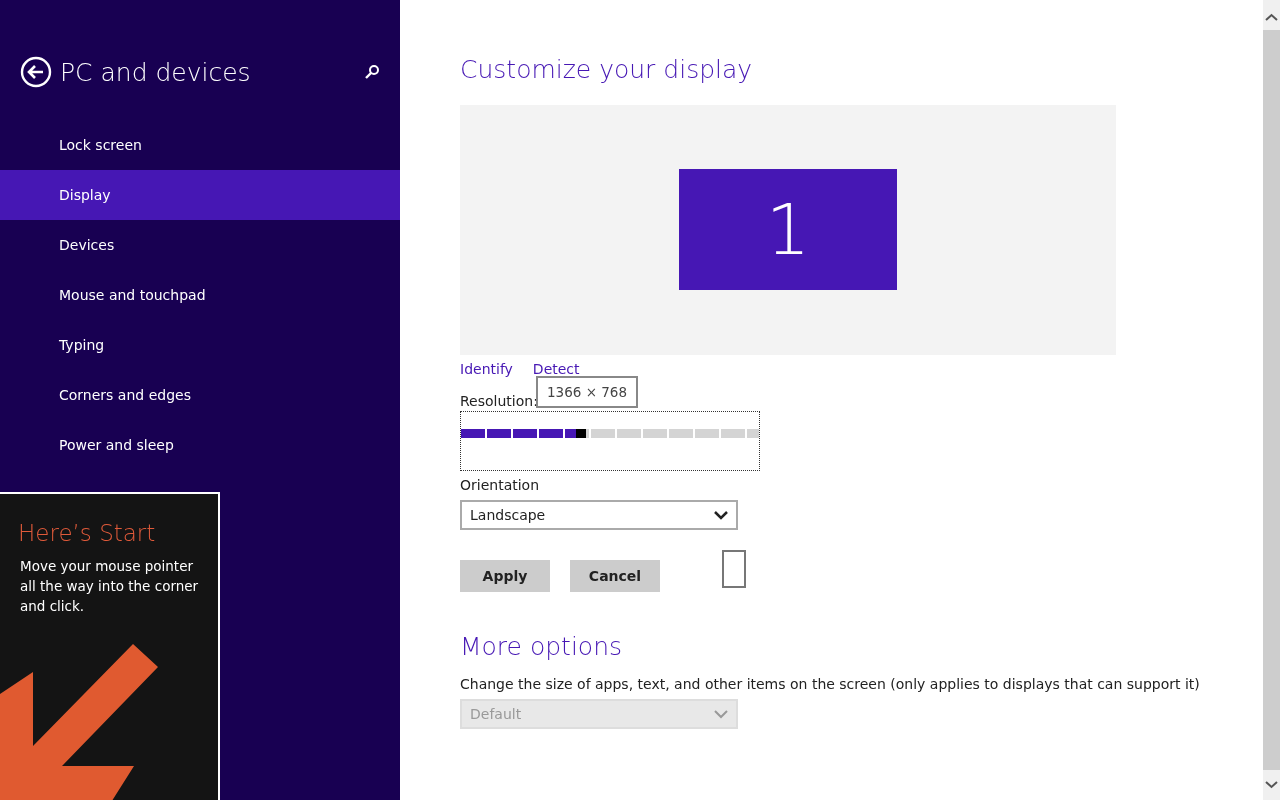 The width and height of the screenshot is (1280, 800). Describe the element at coordinates (110, 586) in the screenshot. I see `tip-text: Move your mouse pointer all the way into the corner and click.` at that location.